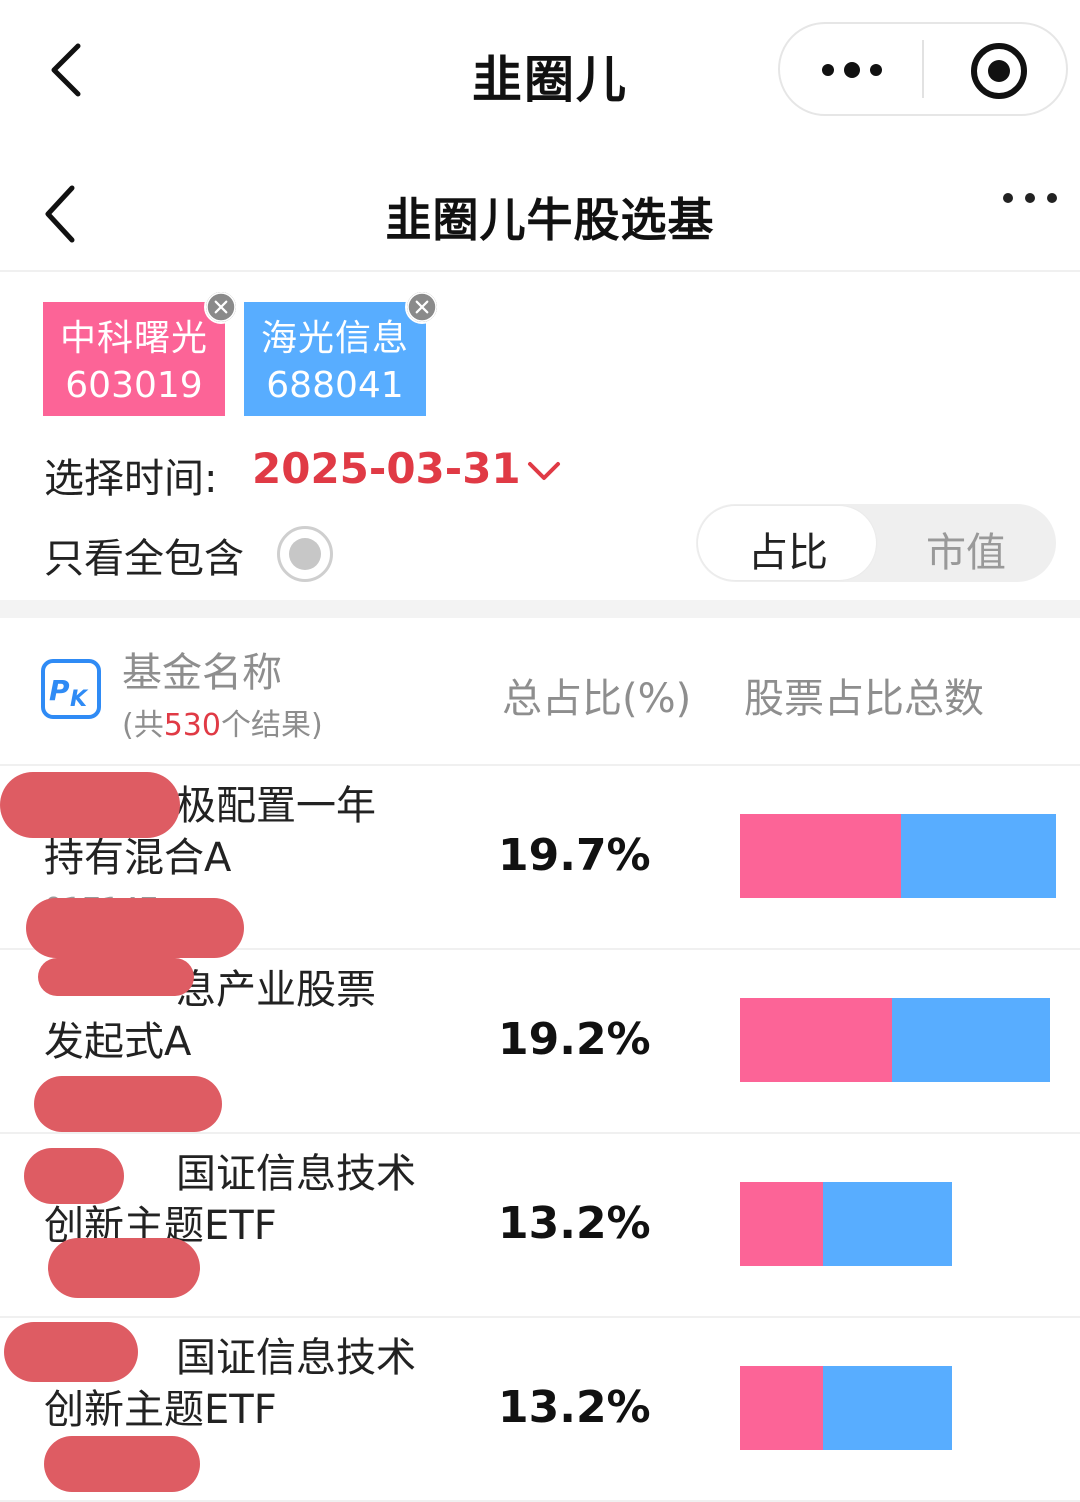 The width and height of the screenshot is (1080, 1502). What do you see at coordinates (999, 71) in the screenshot?
I see `close-miniprogram-icon` at bounding box center [999, 71].